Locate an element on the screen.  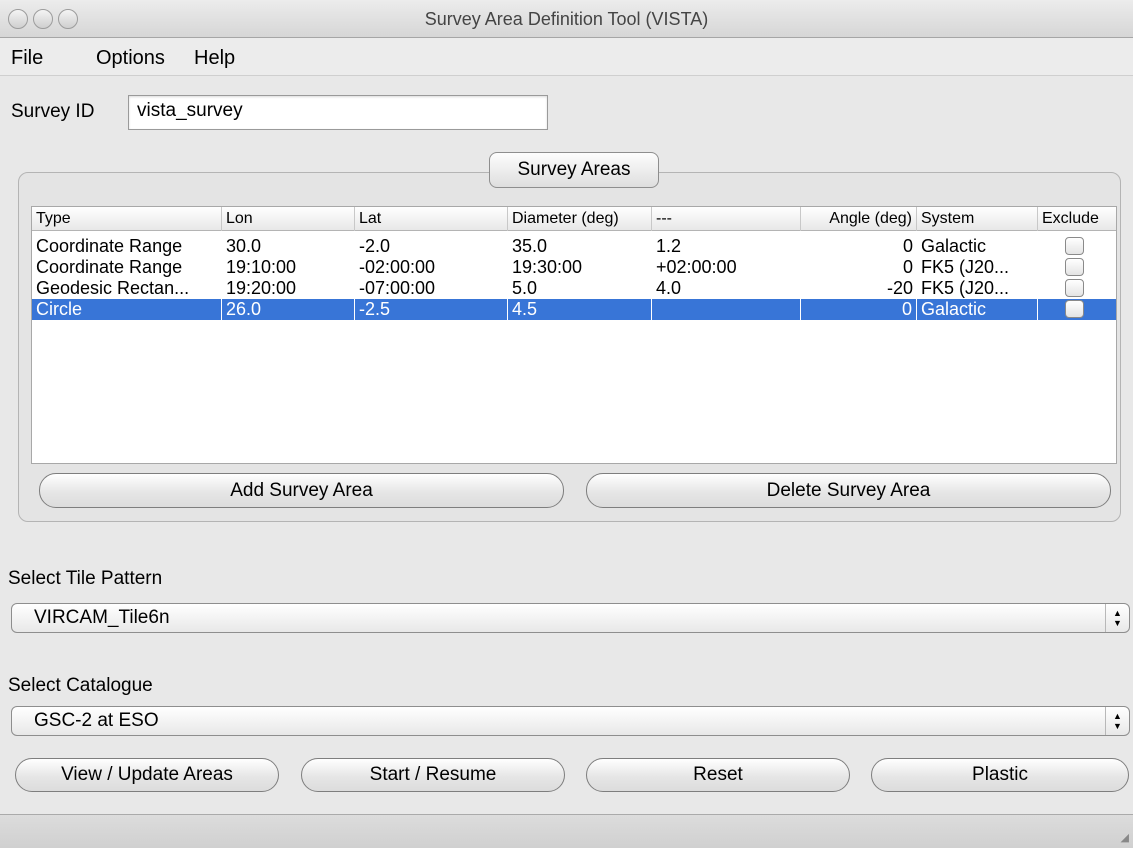
column-header-extra: --- is located at coordinates (726, 219).